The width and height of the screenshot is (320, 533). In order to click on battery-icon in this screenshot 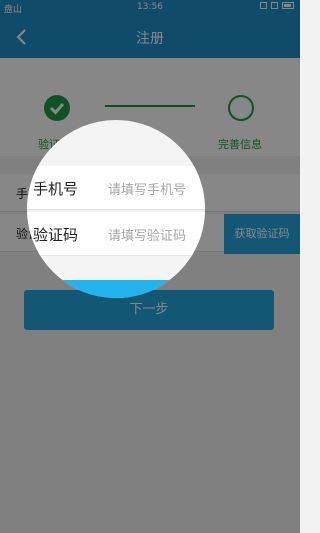, I will do `click(288, 5)`.